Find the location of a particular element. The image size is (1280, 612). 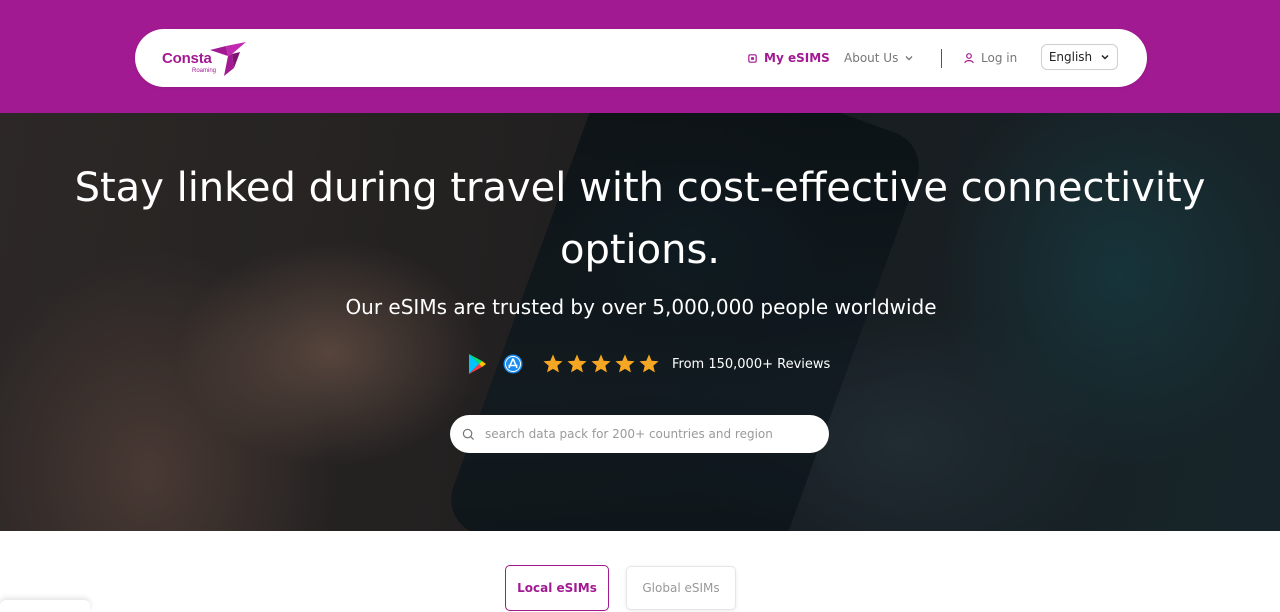

brand-name: Consta is located at coordinates (187, 58).